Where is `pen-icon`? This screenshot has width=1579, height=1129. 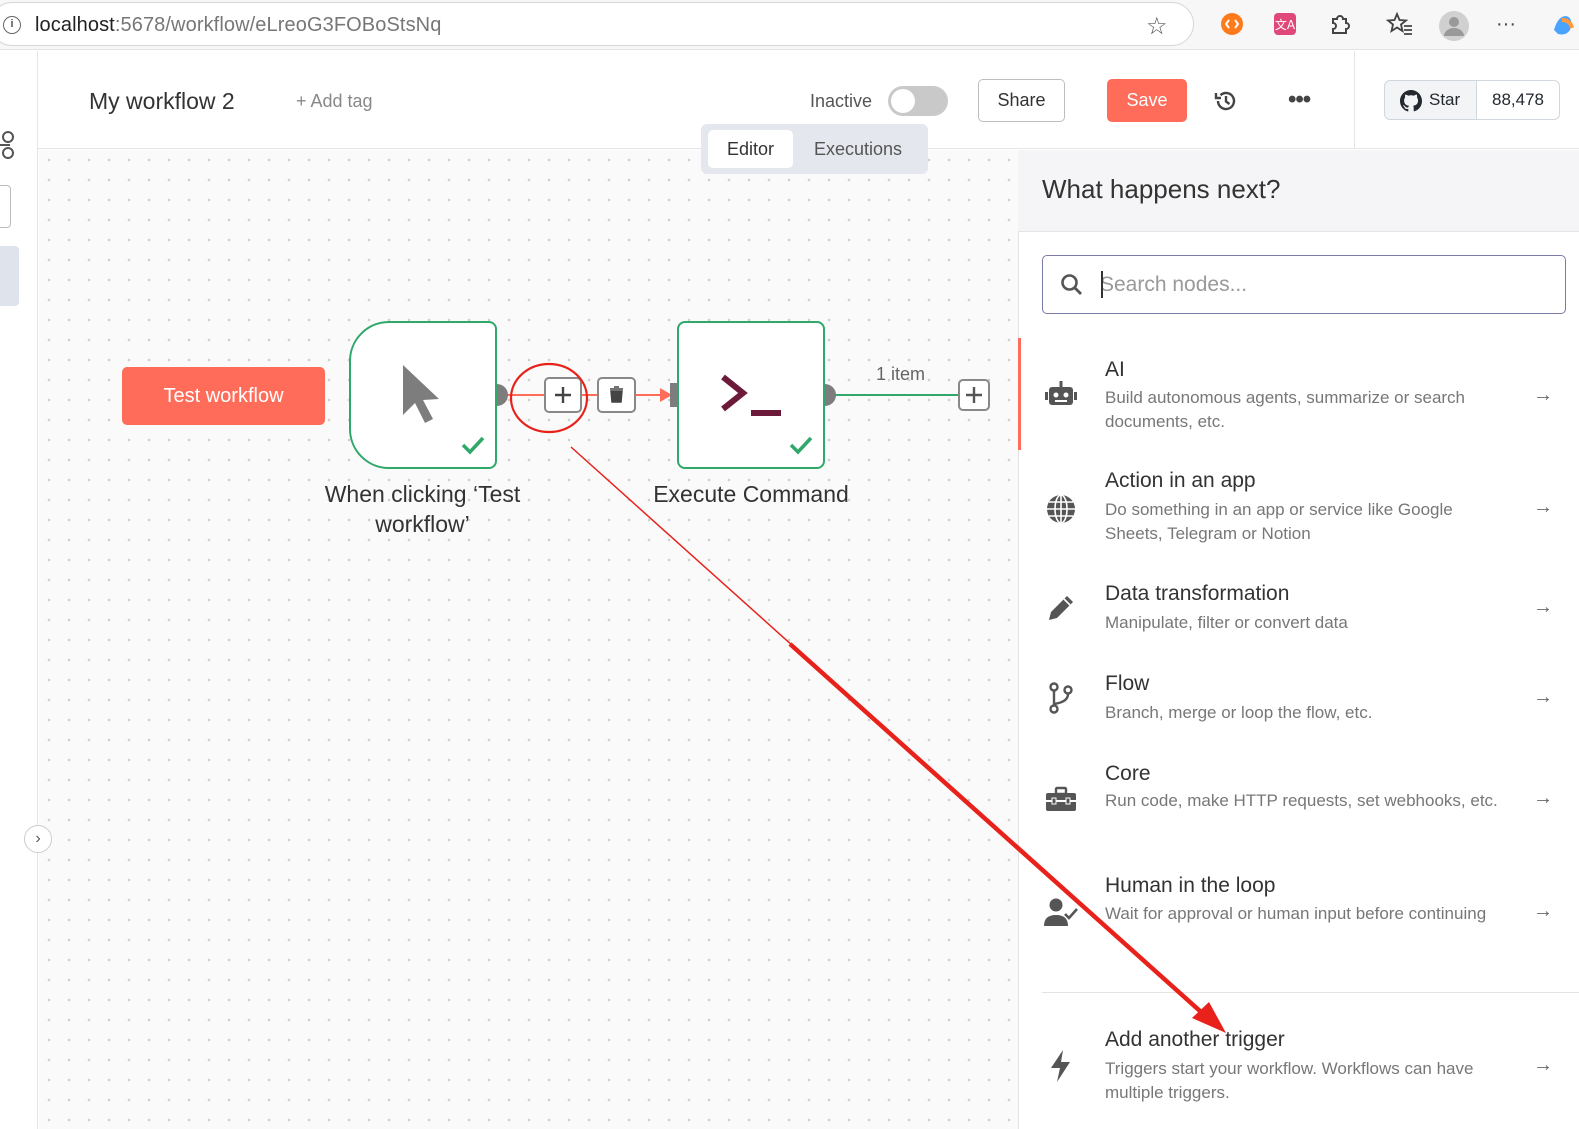 pen-icon is located at coordinates (1061, 608).